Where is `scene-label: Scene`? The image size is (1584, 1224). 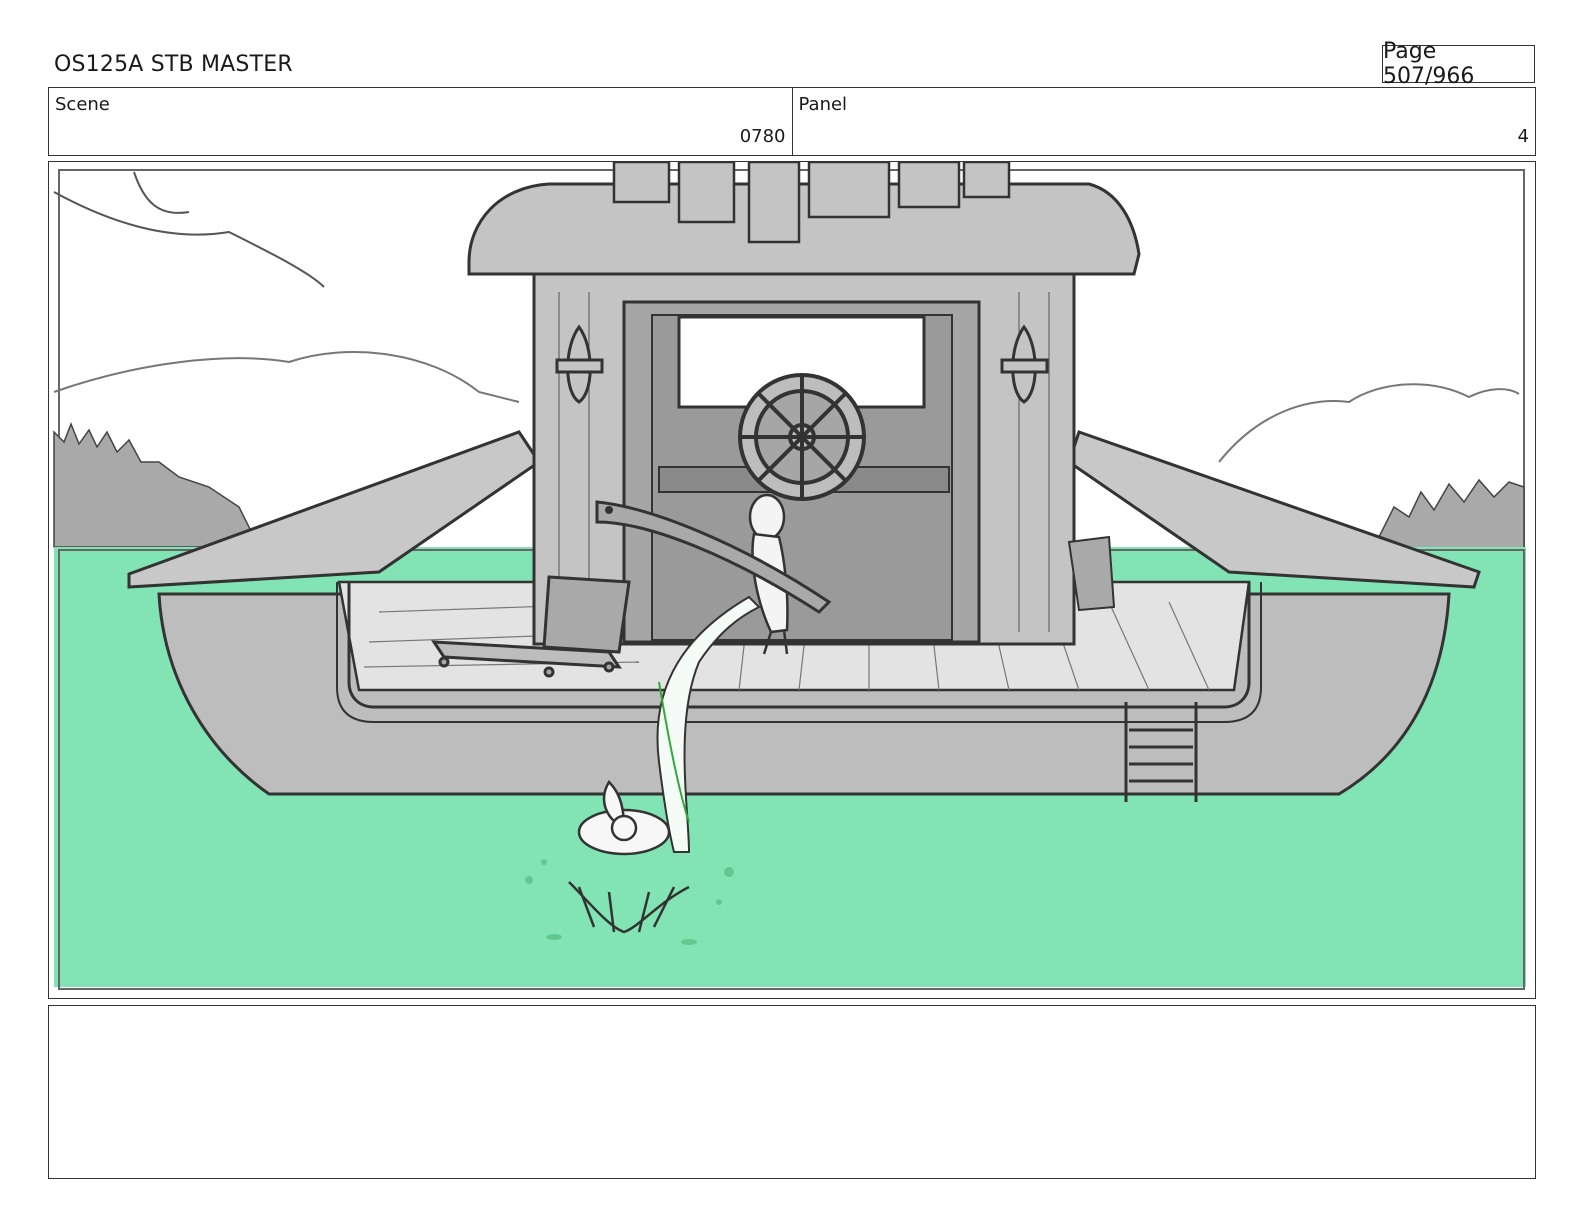 scene-label: Scene is located at coordinates (82, 104).